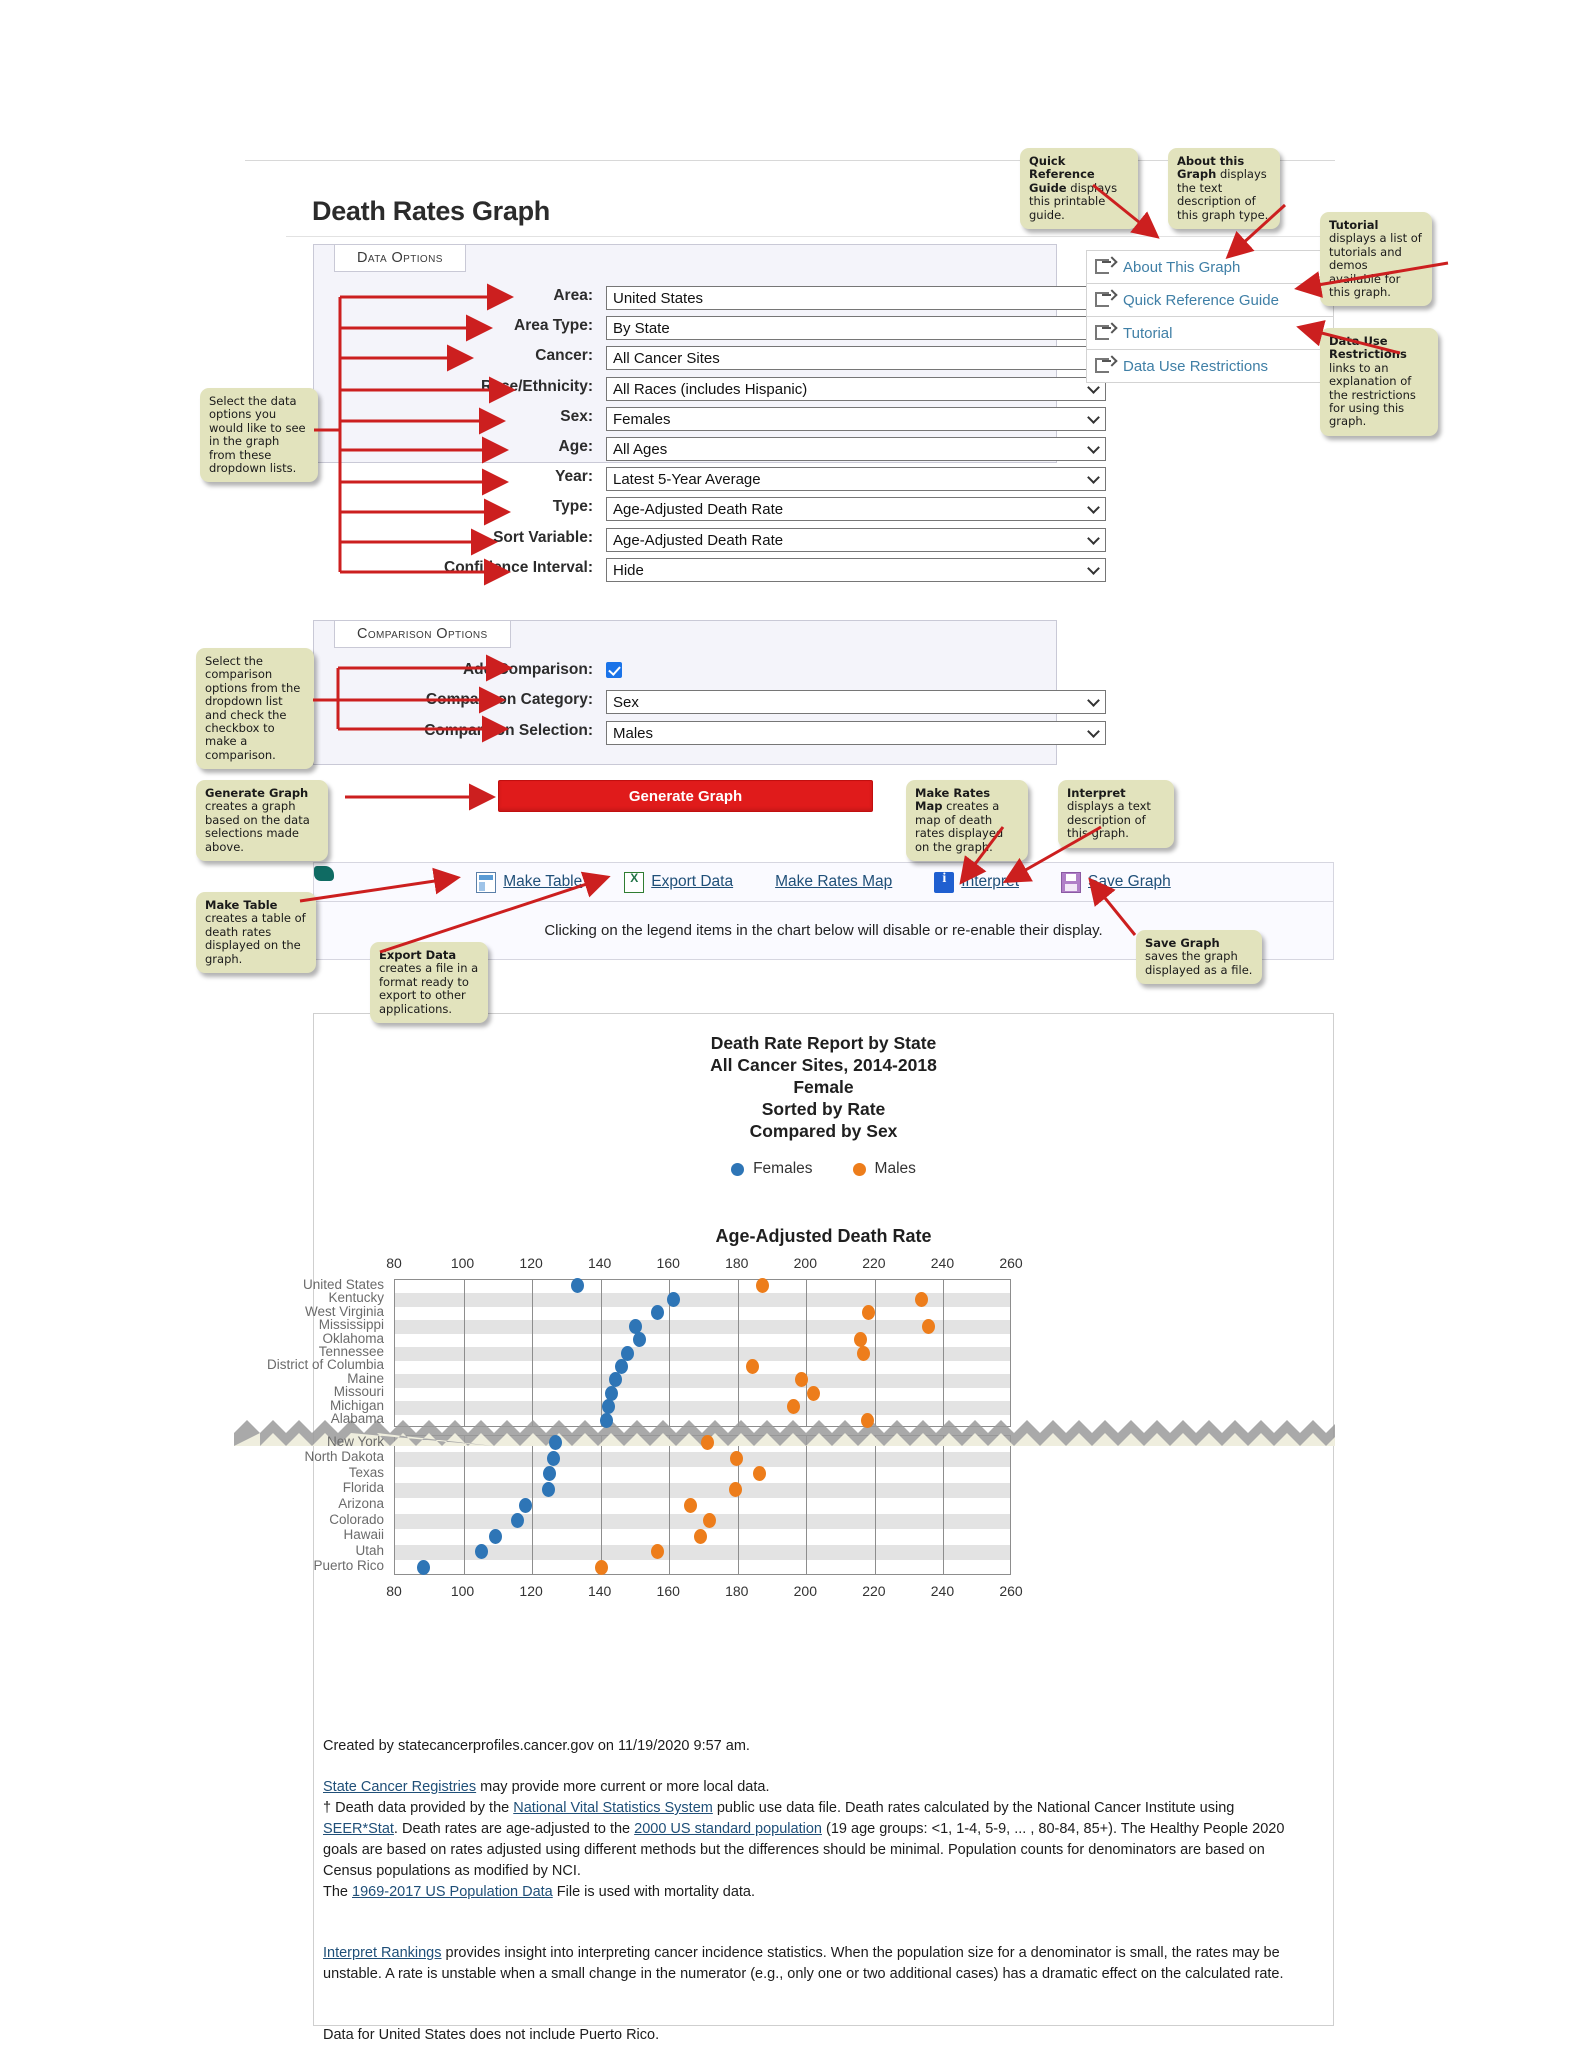  Describe the element at coordinates (856, 509) in the screenshot. I see `select-type: Age-Adjusted Death Rate` at that location.